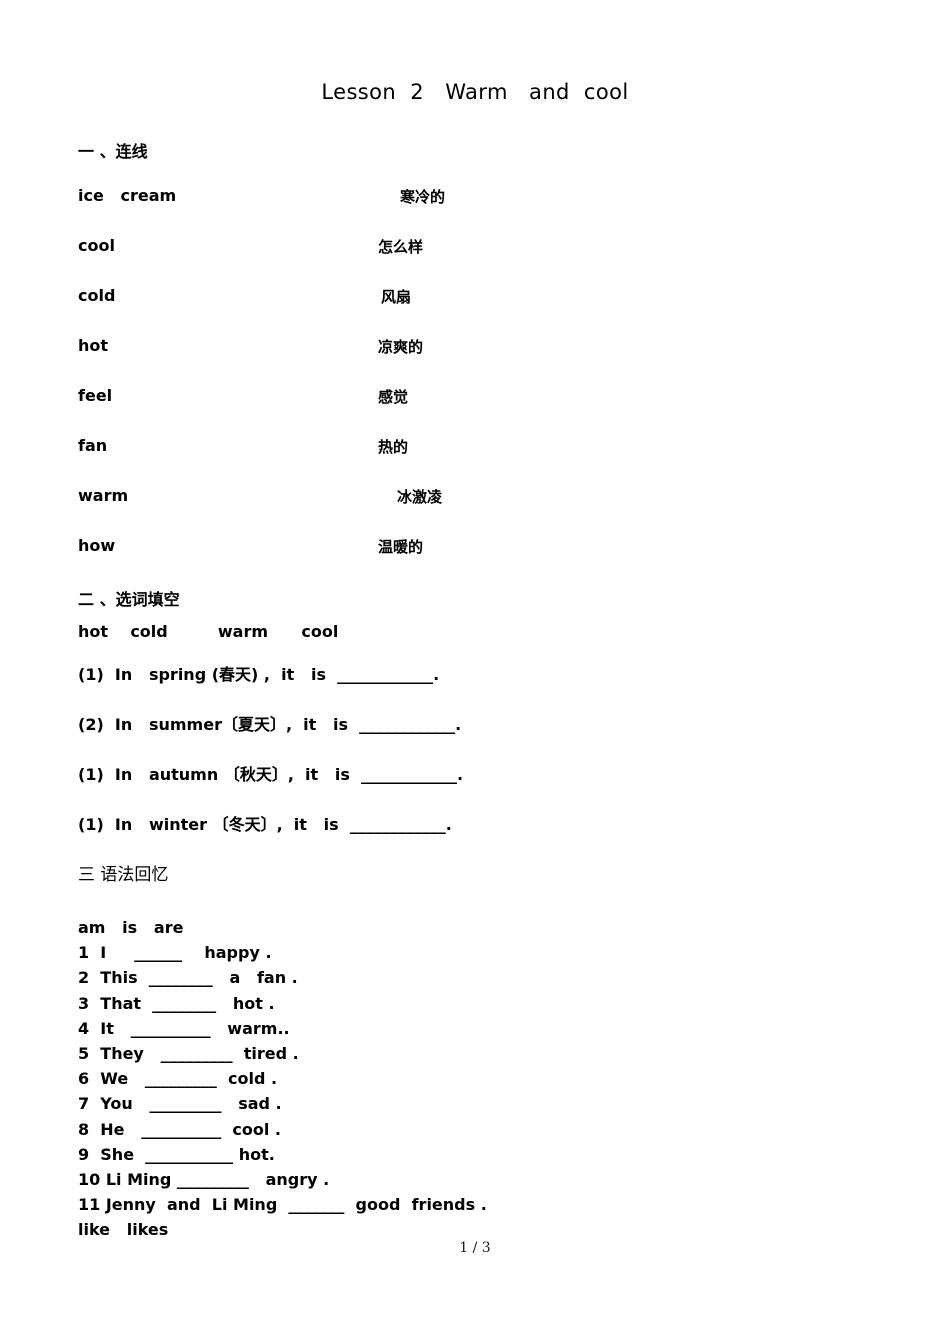  I want to click on matching-chinese-word: 热的, so click(393, 446).